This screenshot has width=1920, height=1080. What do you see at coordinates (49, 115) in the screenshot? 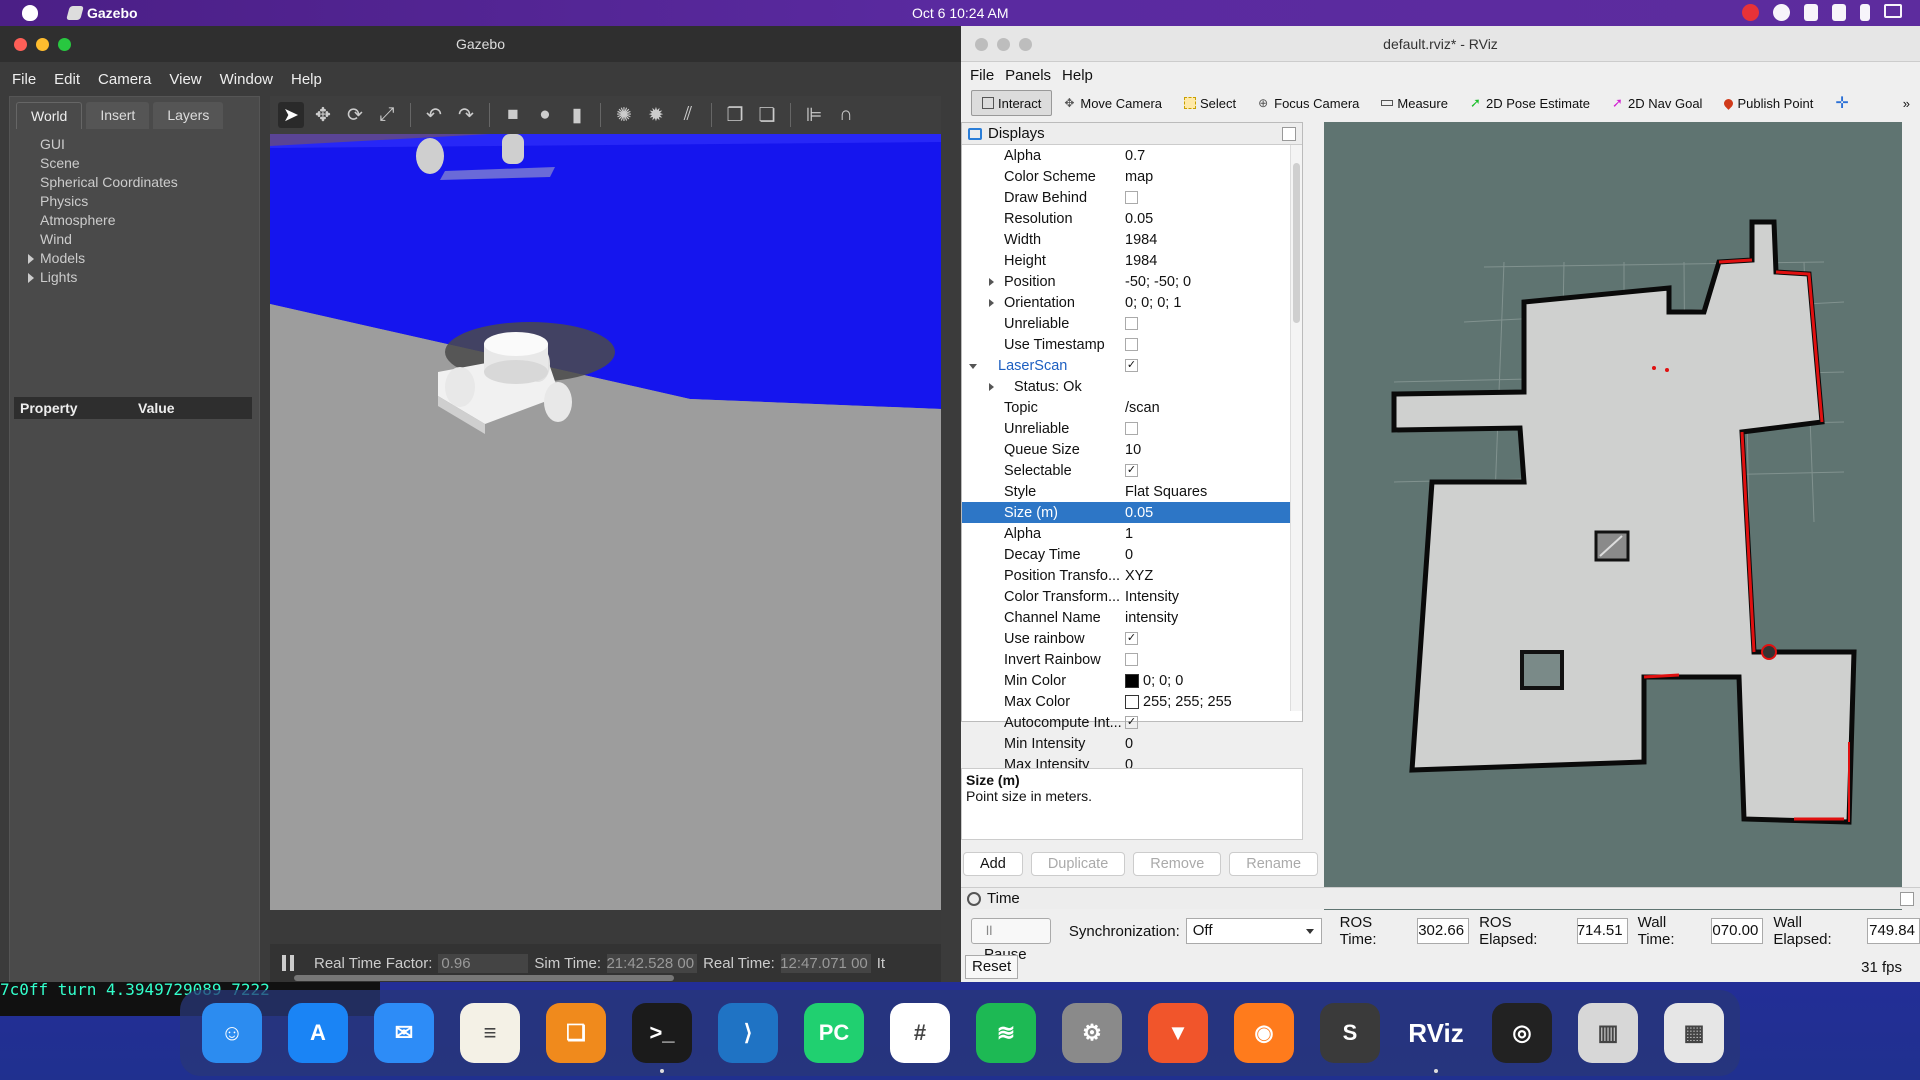
I see `tab-world: World` at bounding box center [49, 115].